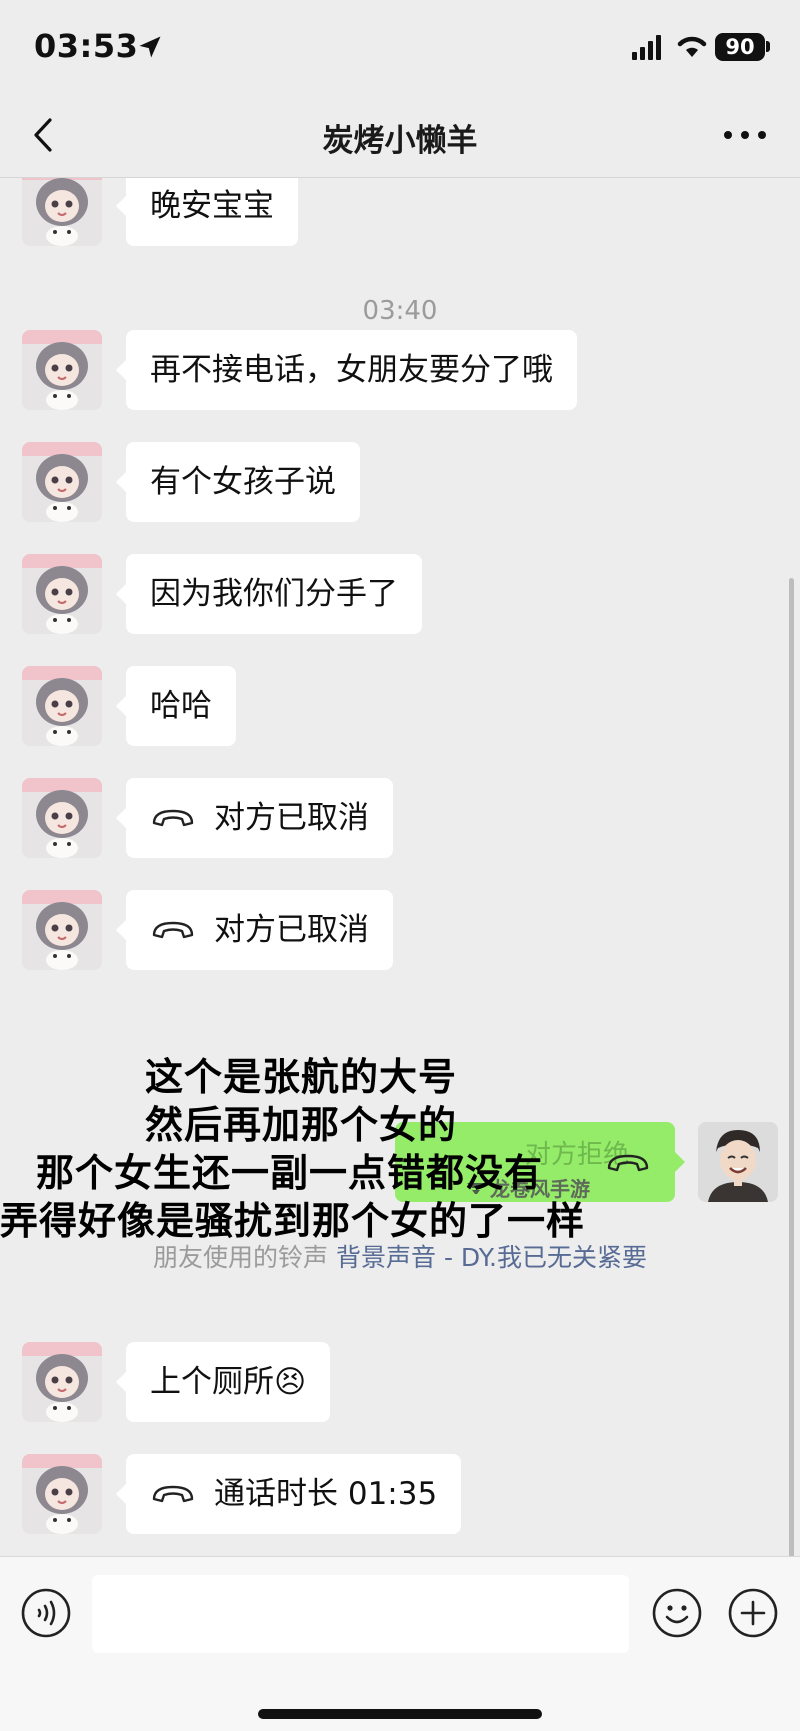 The height and width of the screenshot is (1731, 800). Describe the element at coordinates (223, 1382) in the screenshot. I see `message-bubble: 上个厕所😣` at that location.